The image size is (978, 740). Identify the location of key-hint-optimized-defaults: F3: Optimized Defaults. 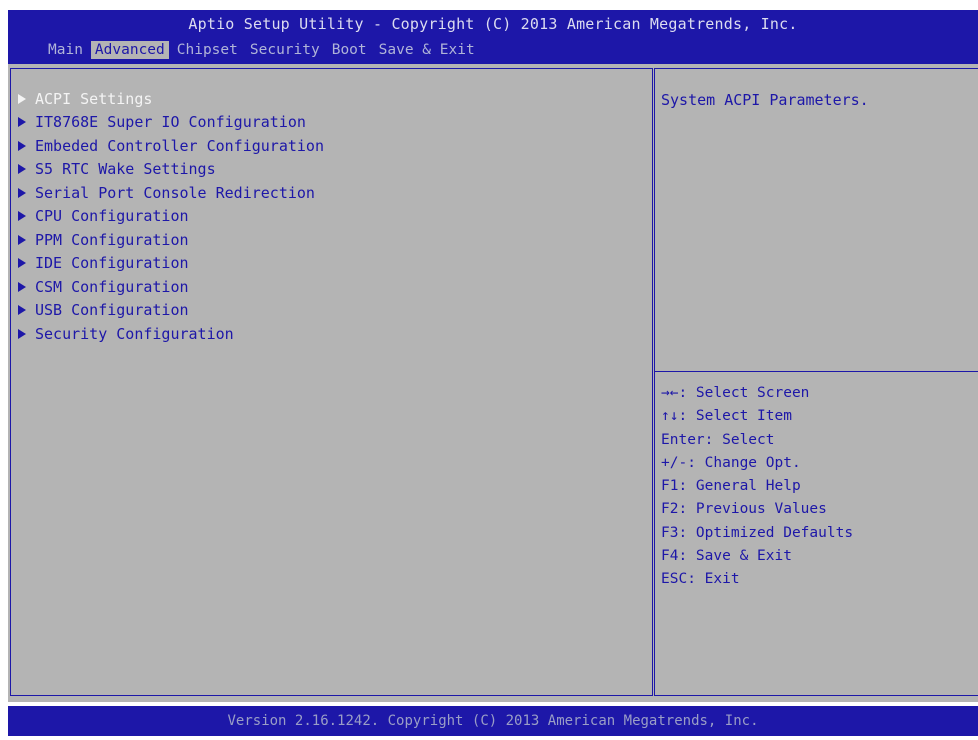
(757, 532).